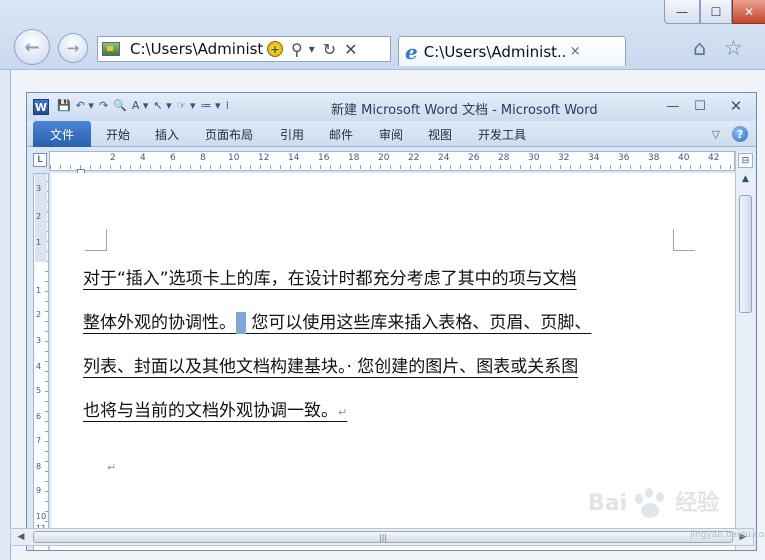 The height and width of the screenshot is (560, 765). What do you see at coordinates (411, 51) in the screenshot?
I see `ie-icon: e` at bounding box center [411, 51].